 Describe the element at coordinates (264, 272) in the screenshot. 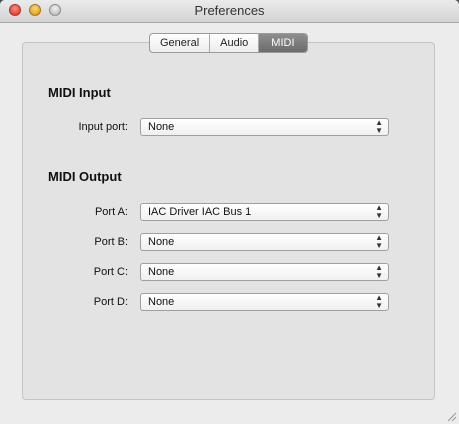

I see `port-c-select: None ▲ ▼` at that location.